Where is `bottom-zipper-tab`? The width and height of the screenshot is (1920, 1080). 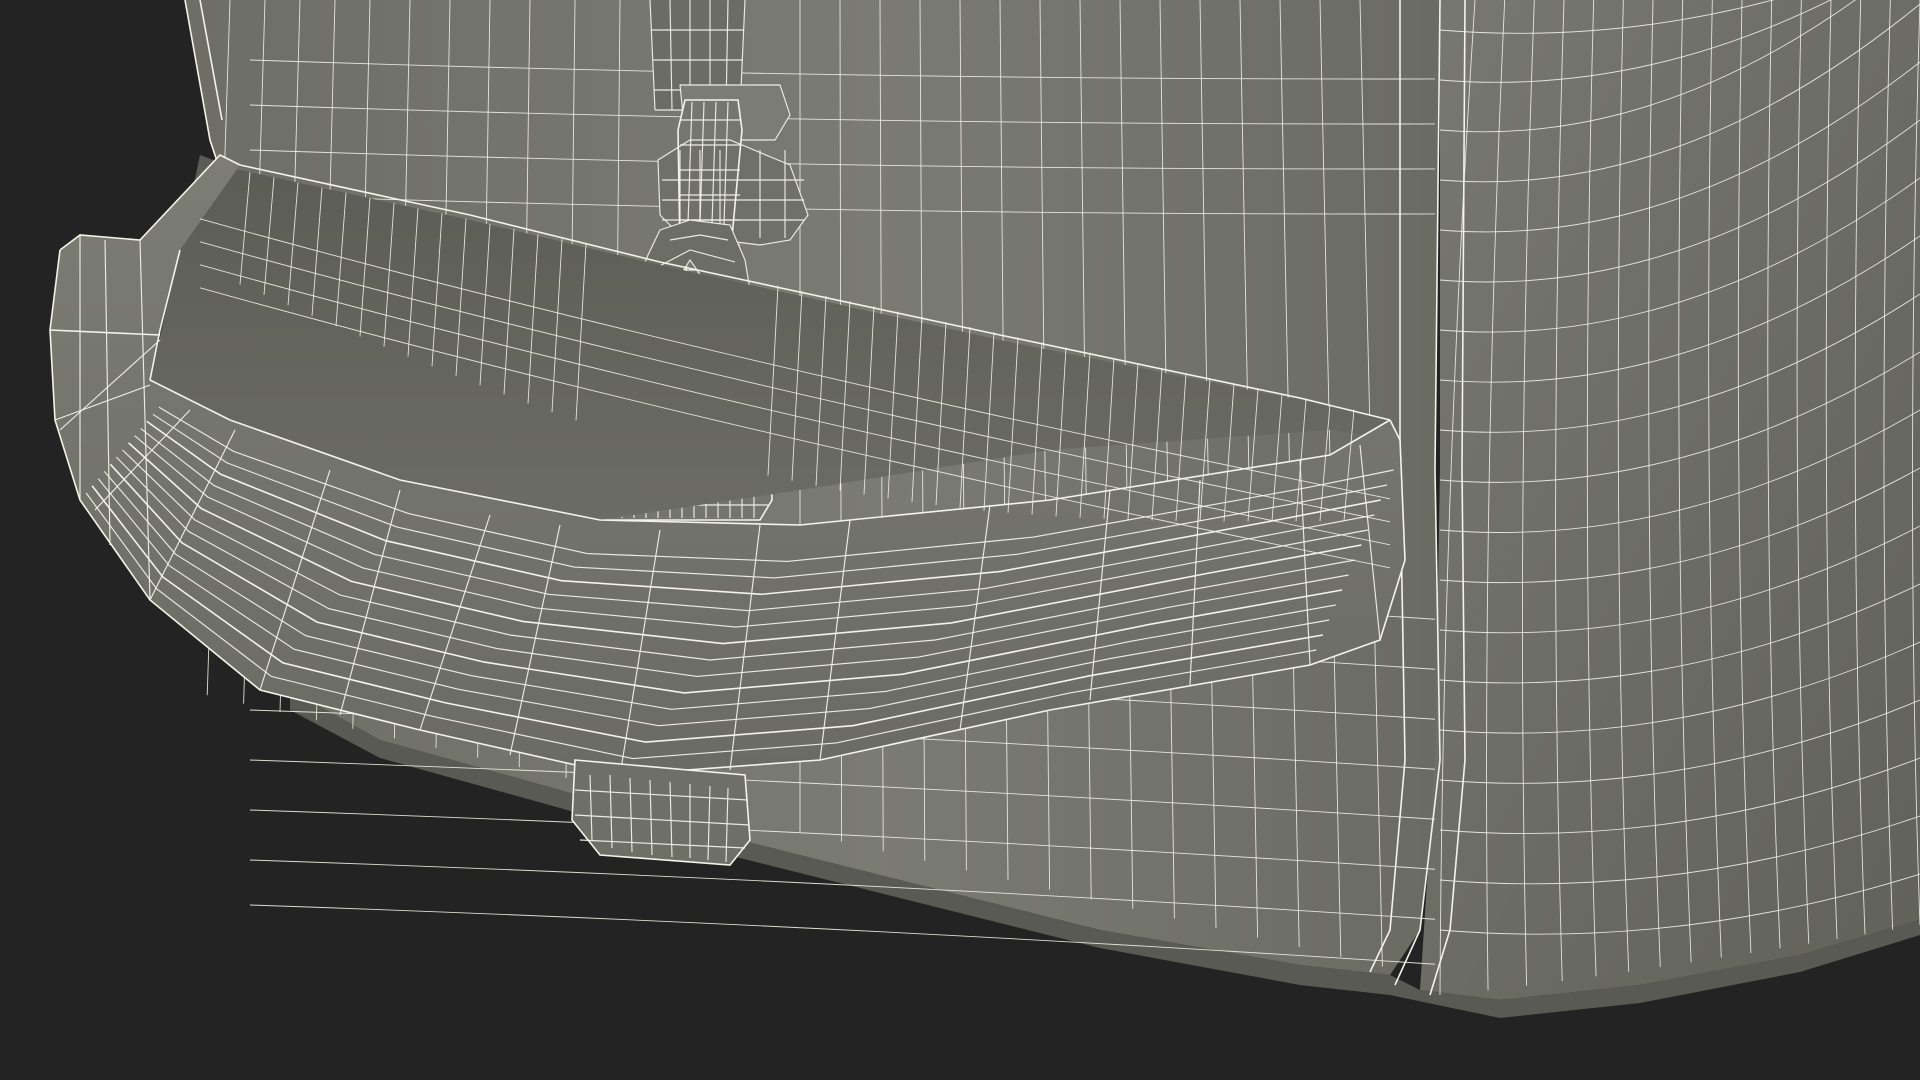
bottom-zipper-tab is located at coordinates (661, 812).